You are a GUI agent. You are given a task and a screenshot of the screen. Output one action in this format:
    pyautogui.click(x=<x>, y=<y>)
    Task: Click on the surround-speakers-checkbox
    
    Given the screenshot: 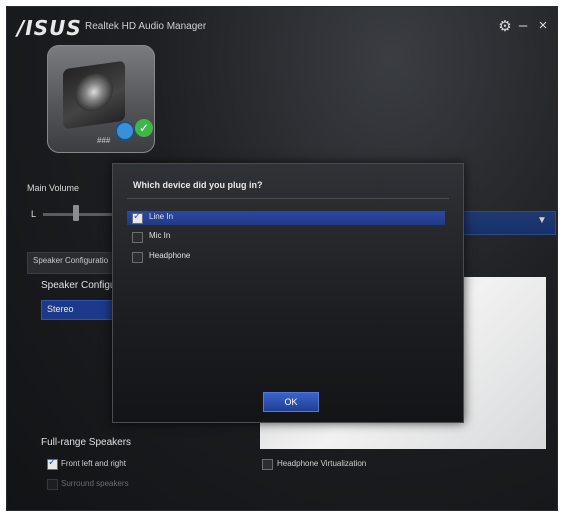 What is the action you would take?
    pyautogui.click(x=52, y=484)
    